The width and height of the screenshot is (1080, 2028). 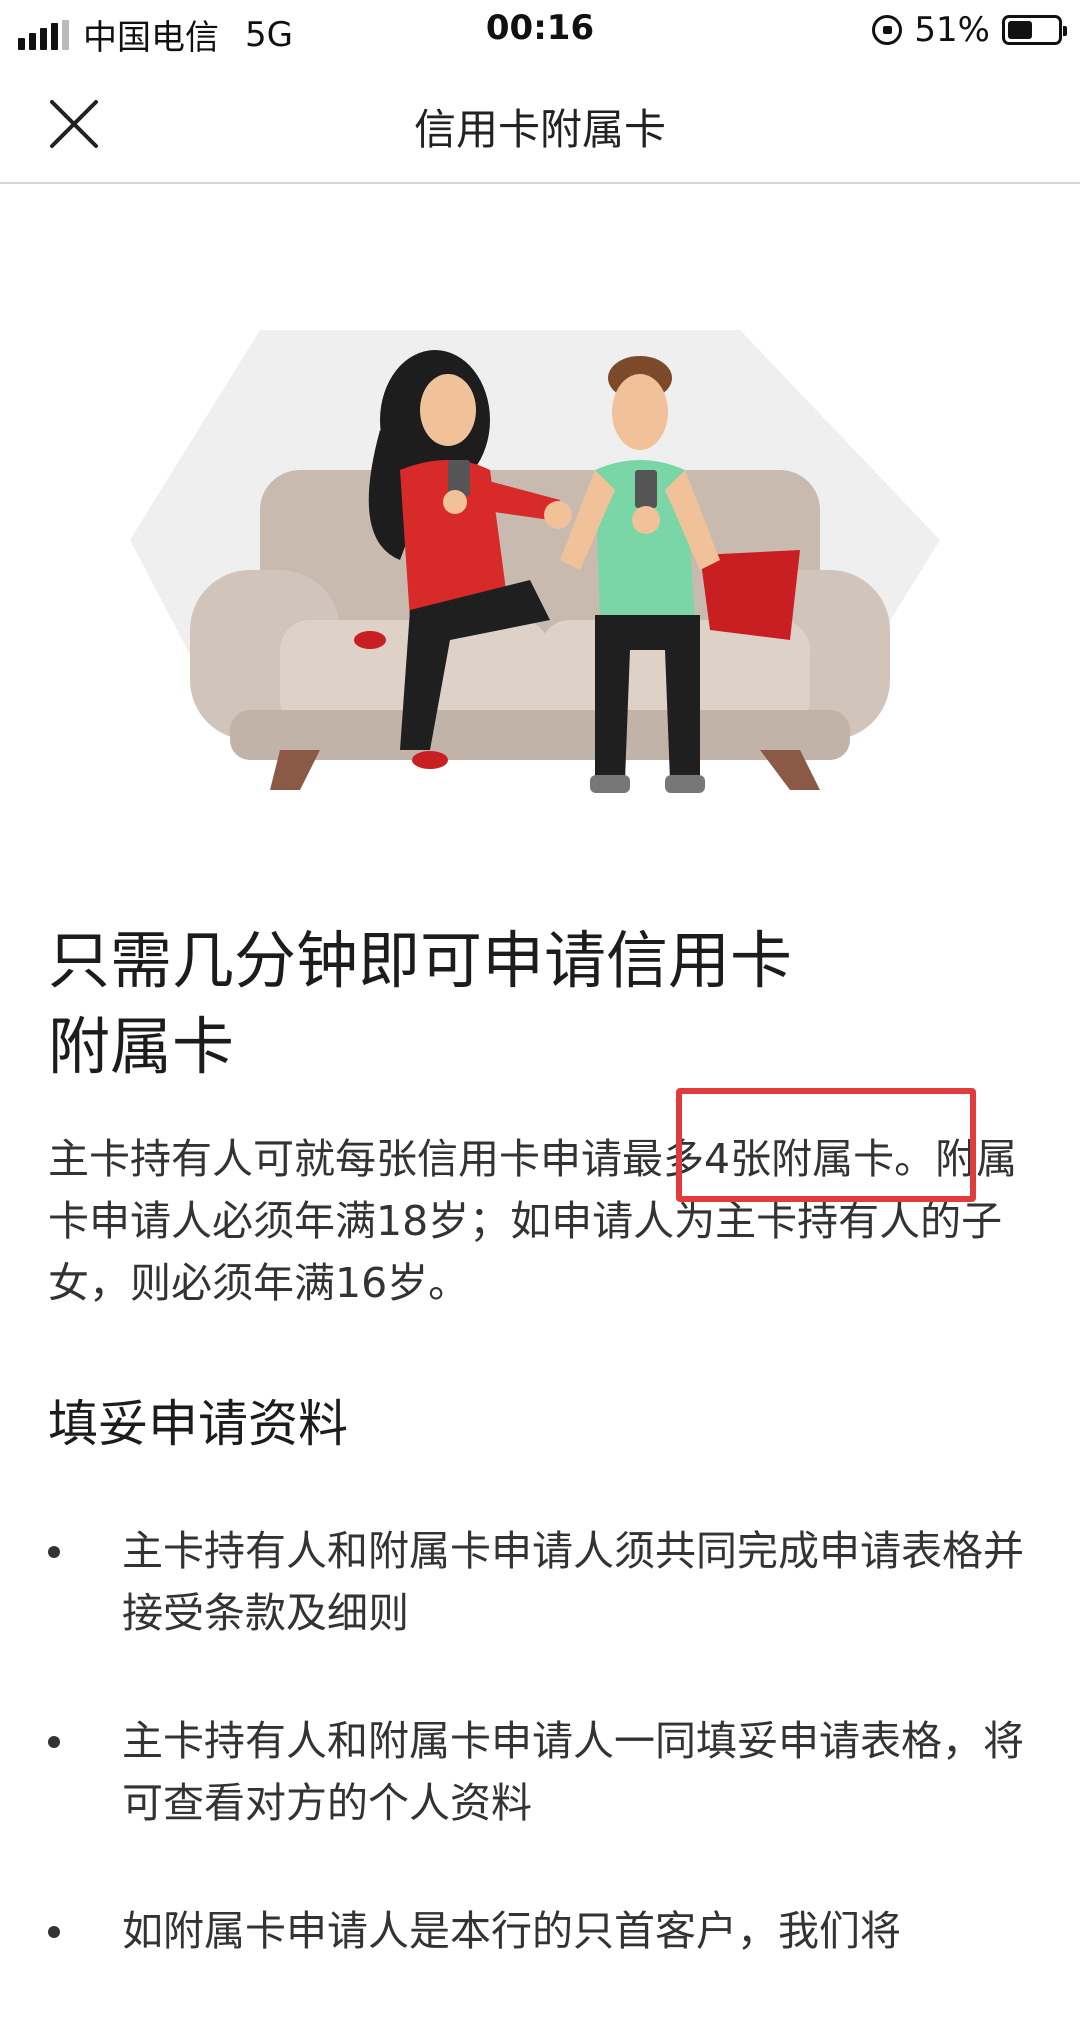 I want to click on nav-bar: 信用卡附属卡, so click(x=540, y=122).